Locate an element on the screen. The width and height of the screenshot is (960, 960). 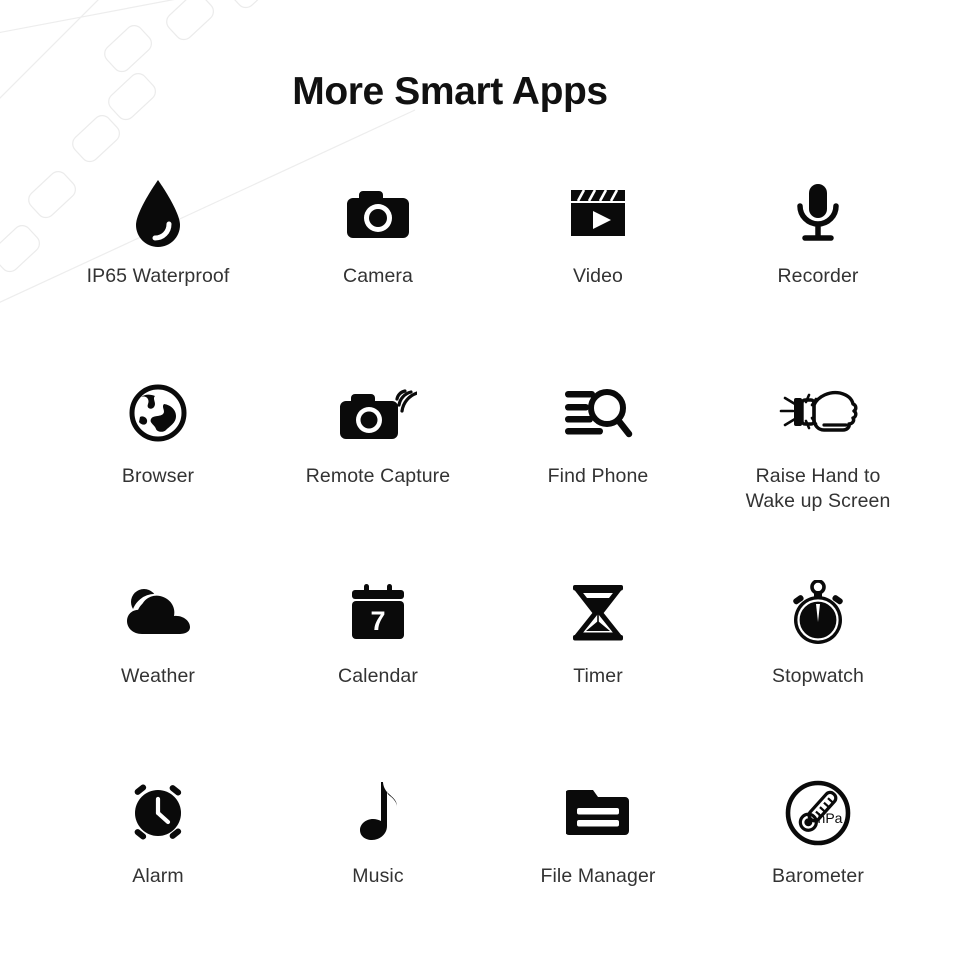
app-item-label: Barometer is located at coordinates (818, 876).